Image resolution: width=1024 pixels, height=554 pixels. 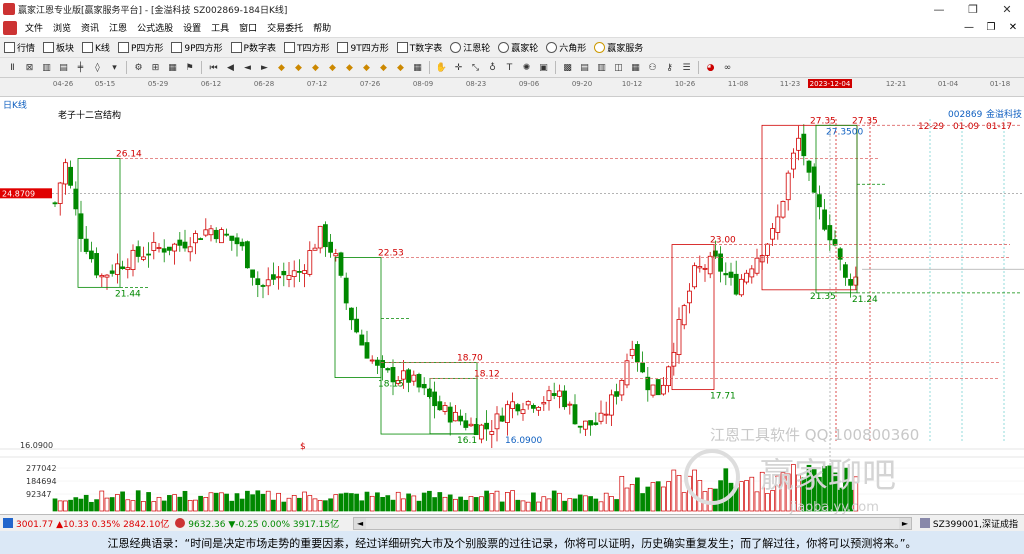 What do you see at coordinates (991, 27) in the screenshot?
I see `child-restore-button: ❐` at bounding box center [991, 27].